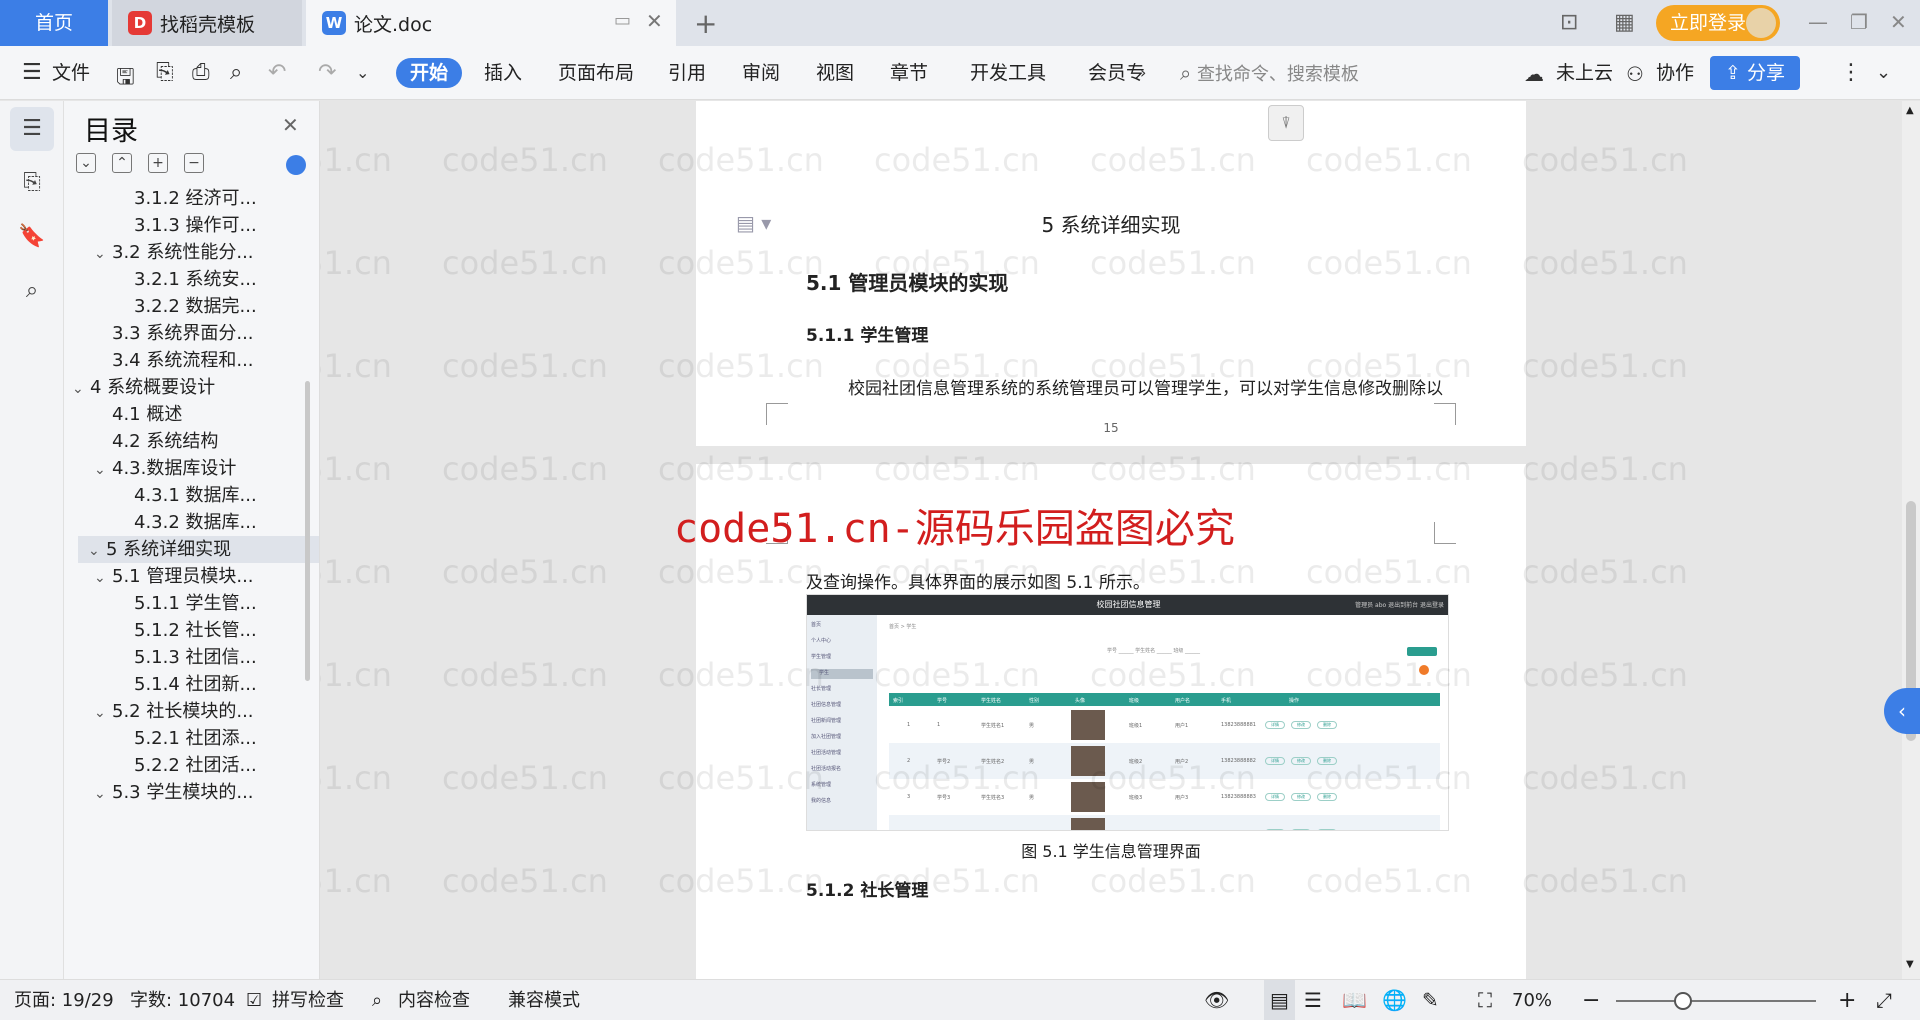  What do you see at coordinates (71, 73) in the screenshot?
I see `file-menu: 文件` at bounding box center [71, 73].